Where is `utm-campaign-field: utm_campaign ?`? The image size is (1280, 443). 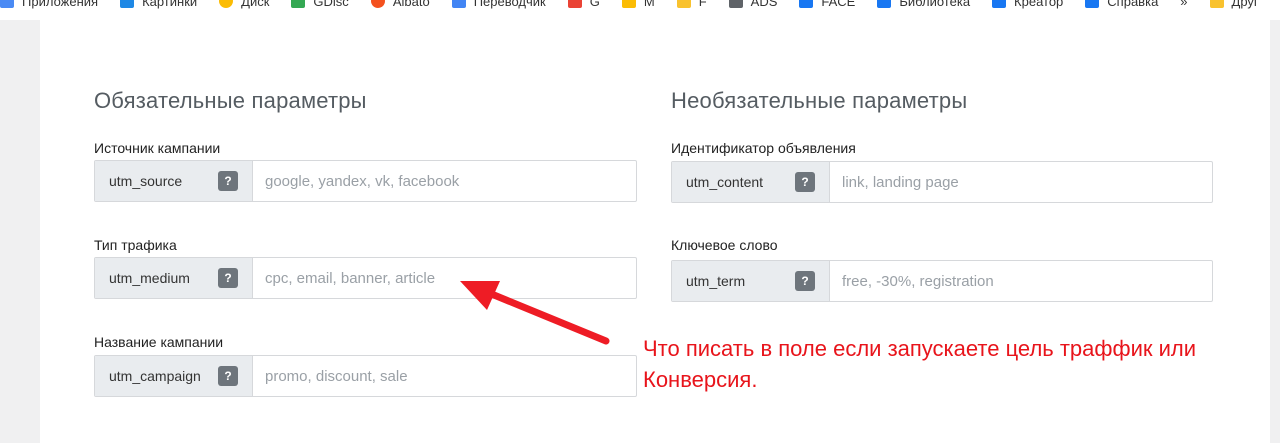 utm-campaign-field: utm_campaign ? is located at coordinates (365, 376).